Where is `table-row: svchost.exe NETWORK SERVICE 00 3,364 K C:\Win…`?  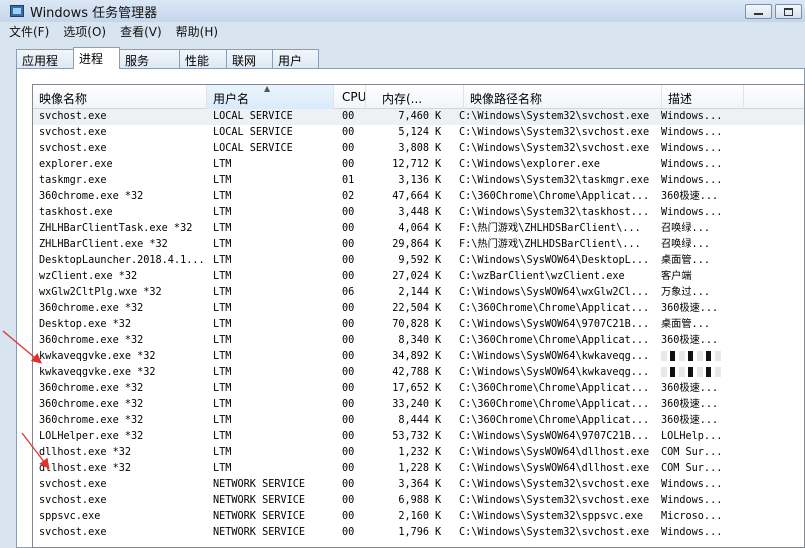 table-row: svchost.exe NETWORK SERVICE 00 3,364 K C:\Win… is located at coordinates (418, 485).